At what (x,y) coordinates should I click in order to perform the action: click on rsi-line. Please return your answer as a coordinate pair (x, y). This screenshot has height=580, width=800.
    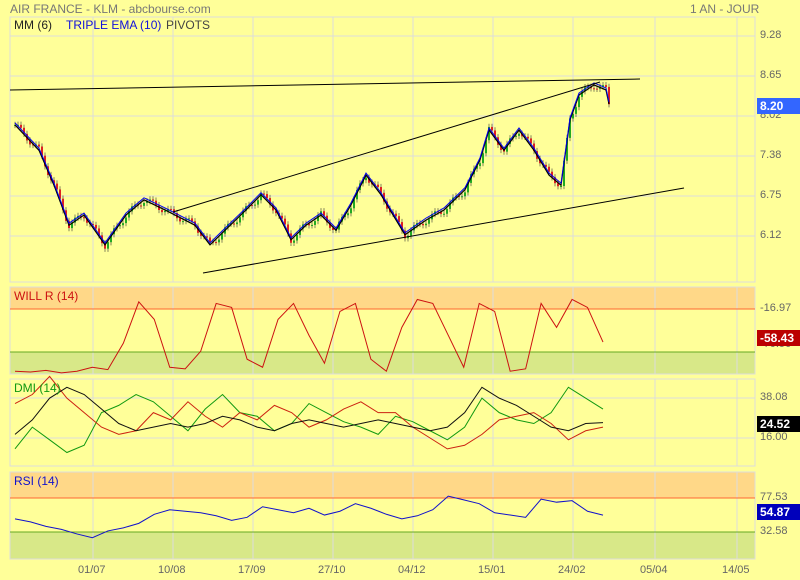
    Looking at the image, I should click on (309, 517).